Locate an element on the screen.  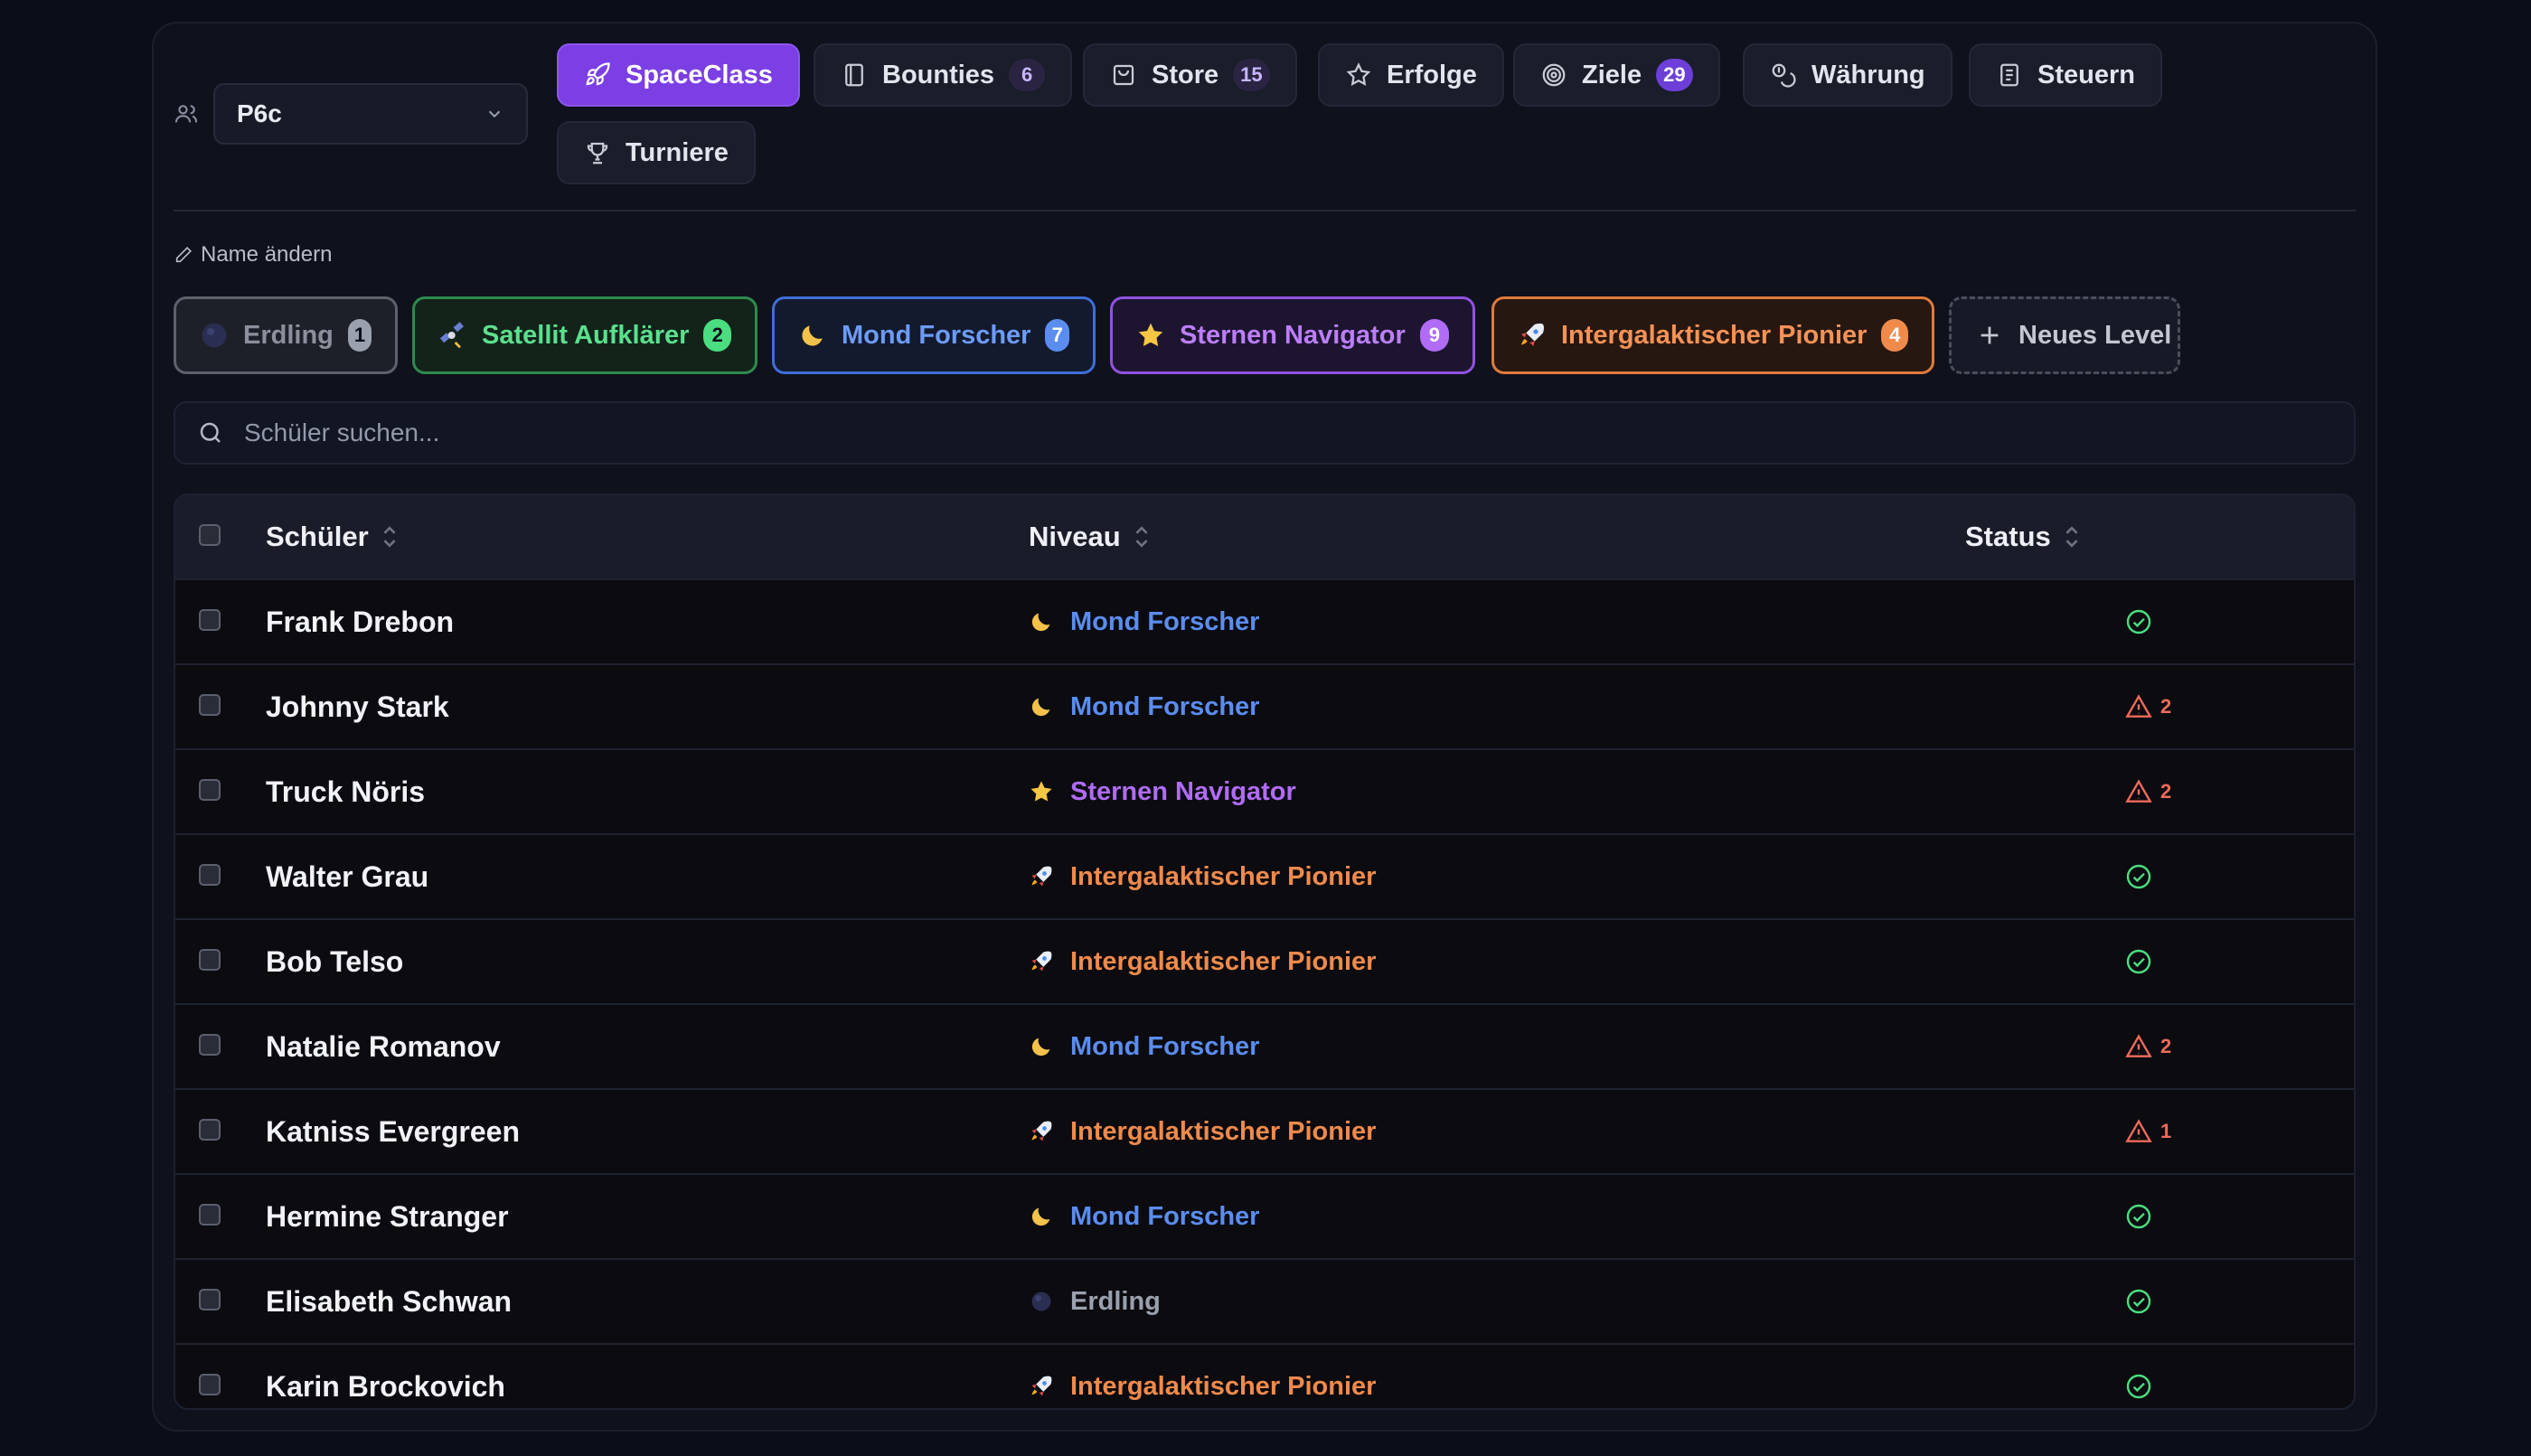
student-name: Natalie Romanov is located at coordinates (383, 1046).